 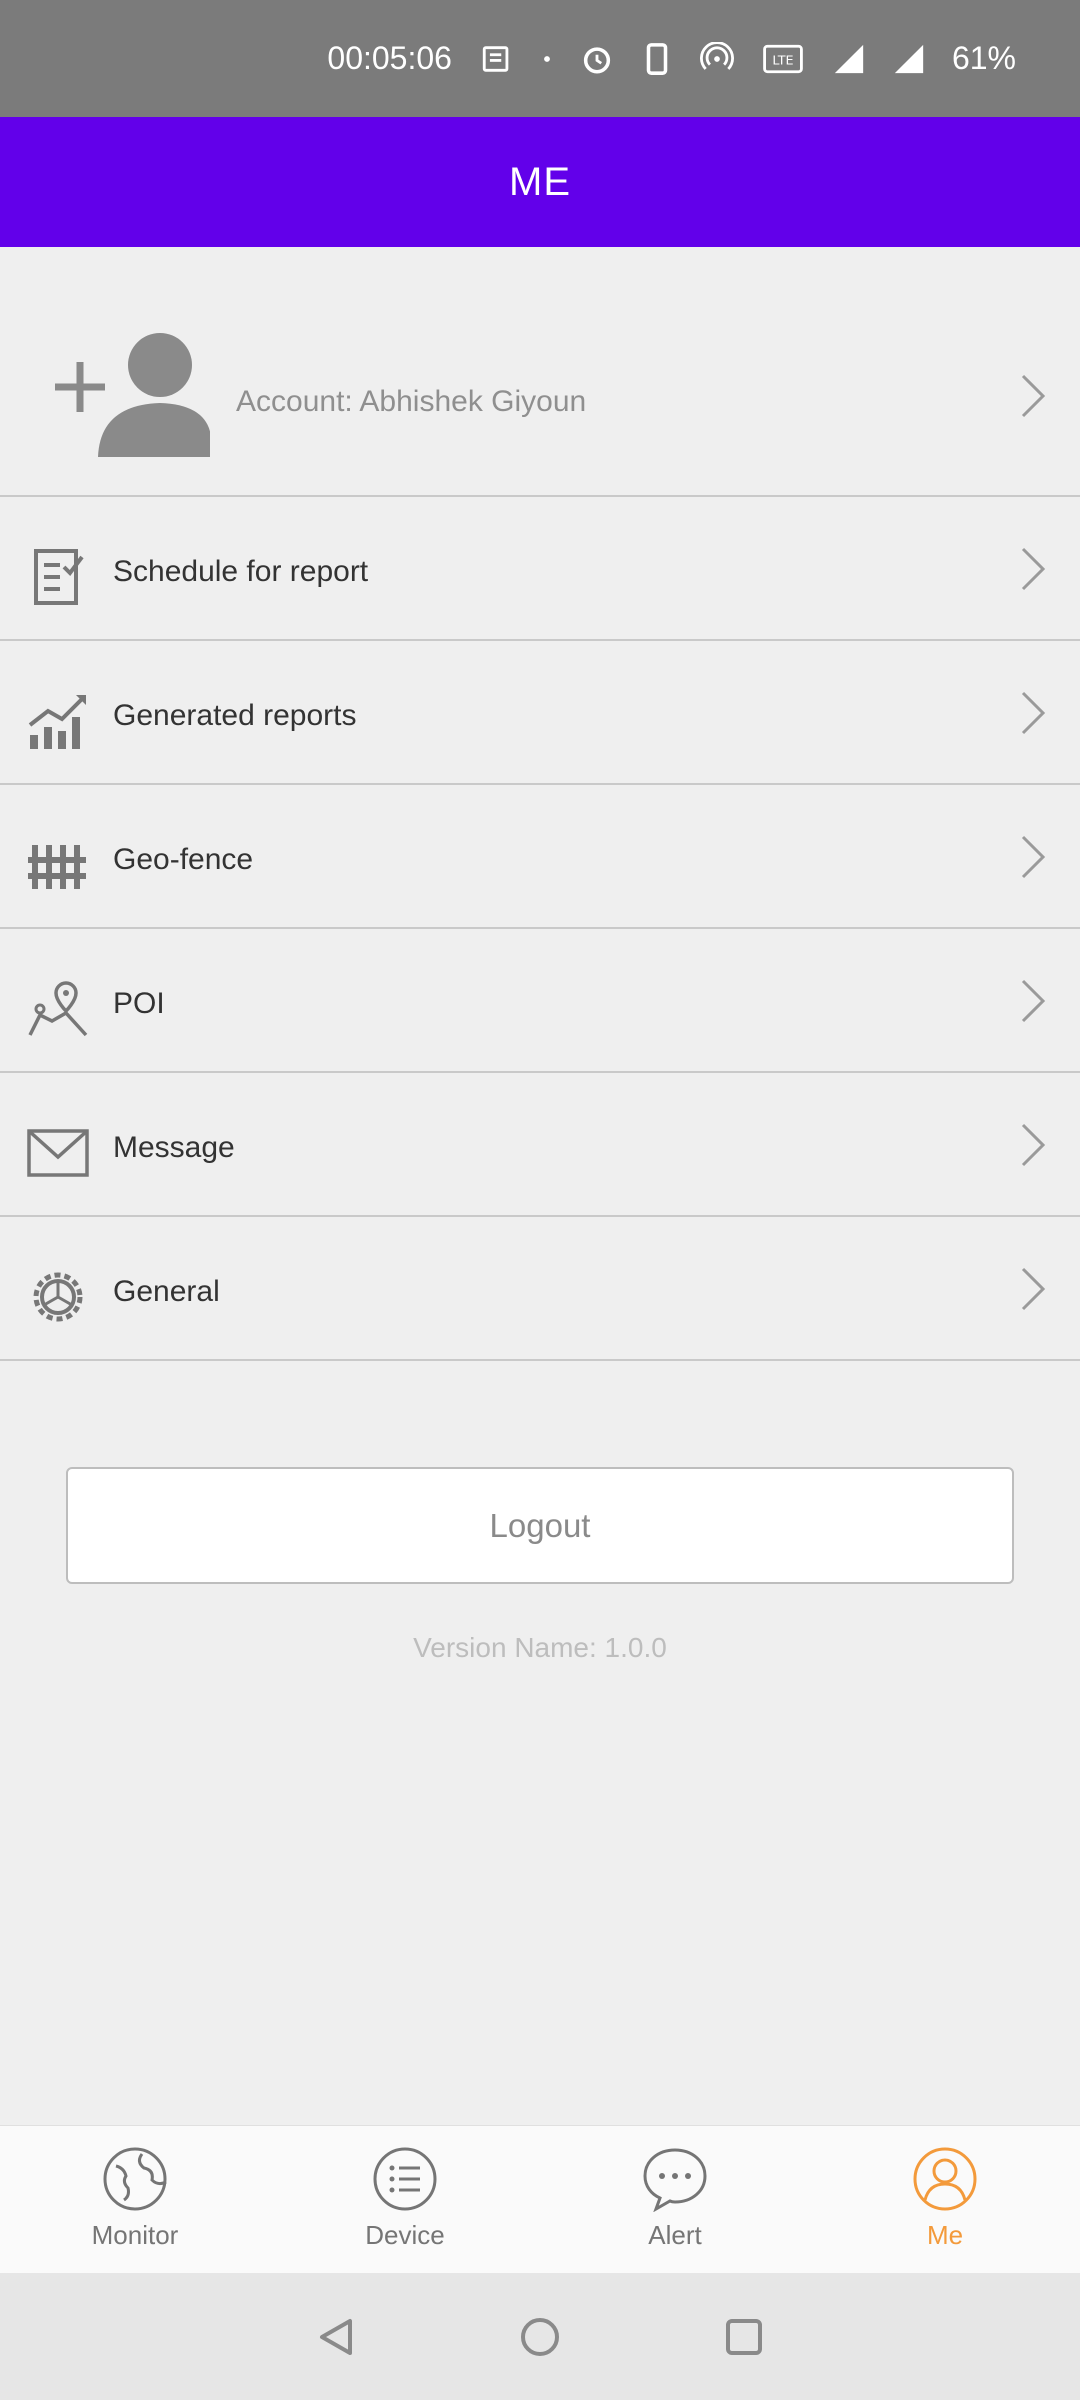 What do you see at coordinates (540, 713) in the screenshot?
I see `menu-item-generated-reports: Generated reports` at bounding box center [540, 713].